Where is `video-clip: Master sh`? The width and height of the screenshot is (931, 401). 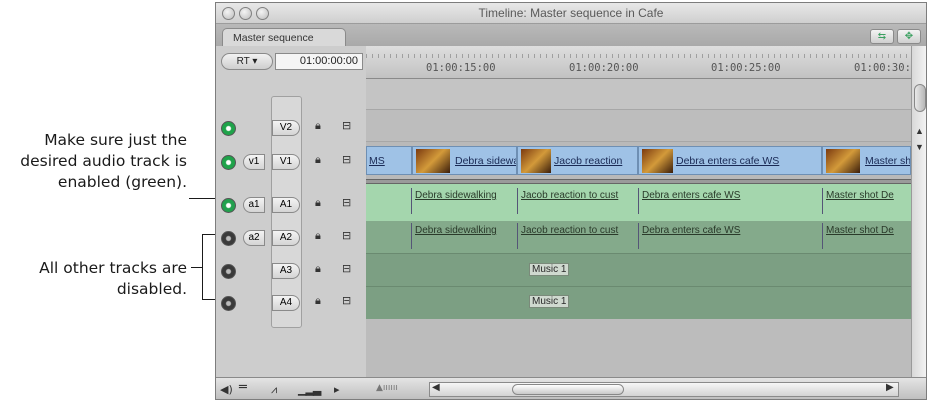
video-clip: Master sh is located at coordinates (866, 160).